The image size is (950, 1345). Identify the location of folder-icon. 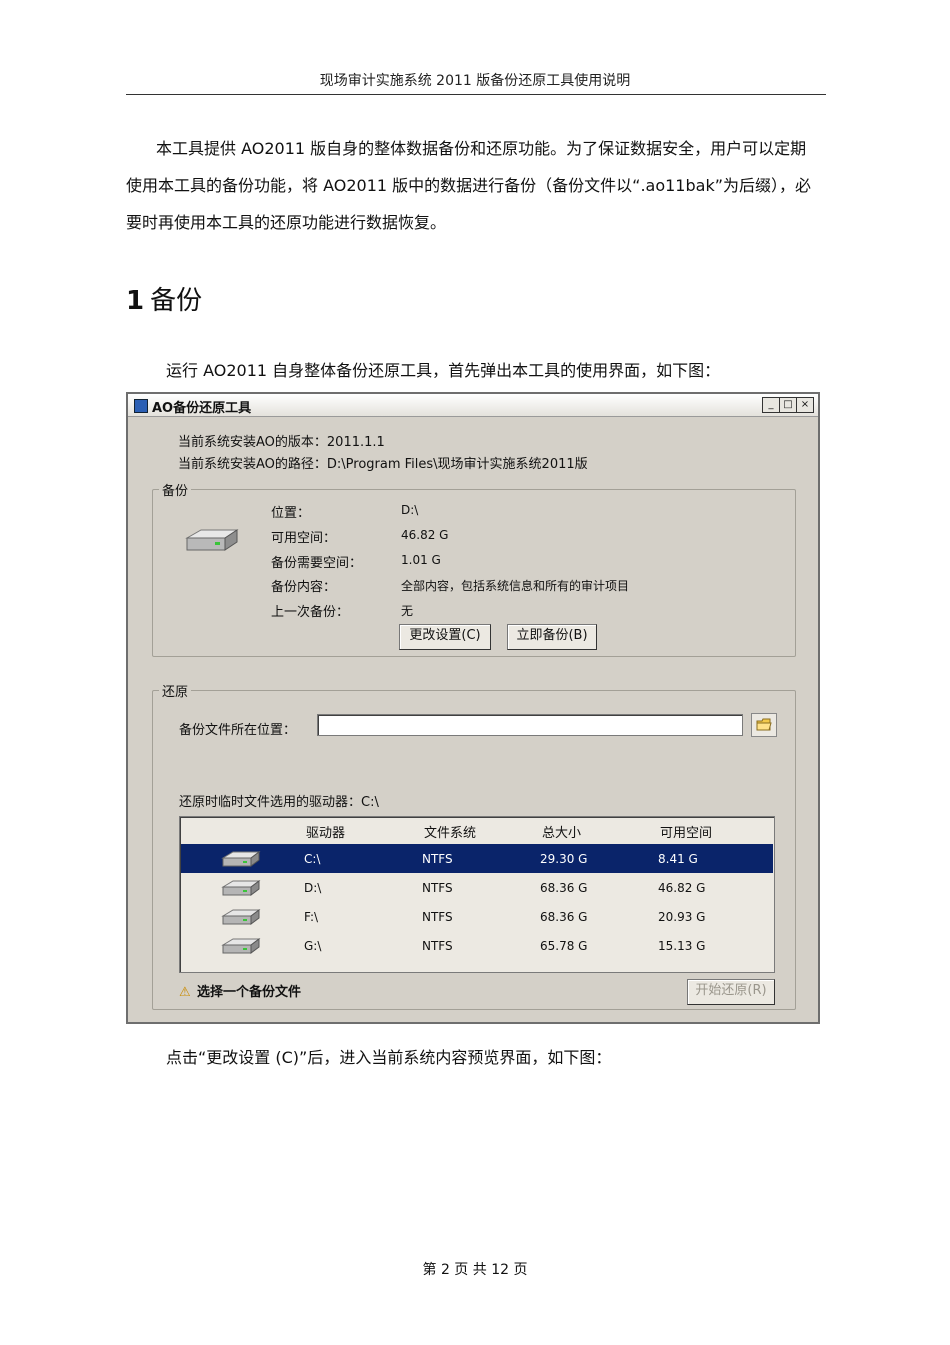
(764, 724).